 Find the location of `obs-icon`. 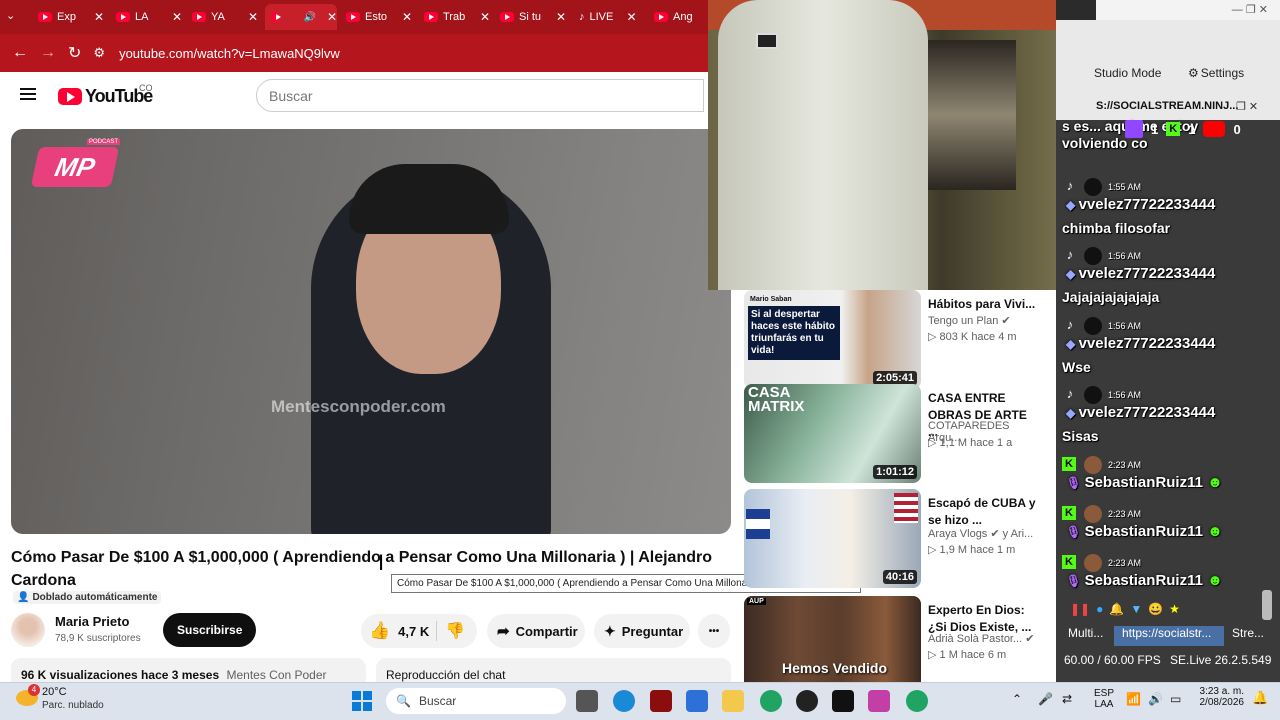

obs-icon is located at coordinates (807, 701).